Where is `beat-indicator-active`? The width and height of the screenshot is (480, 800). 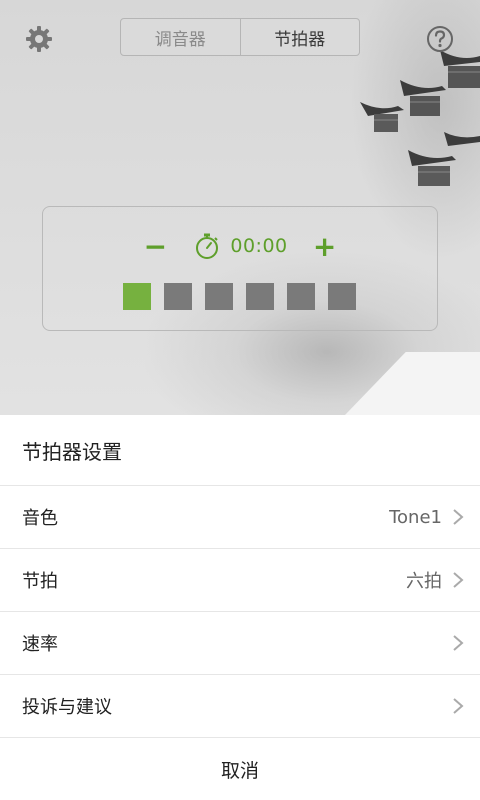 beat-indicator-active is located at coordinates (137, 296).